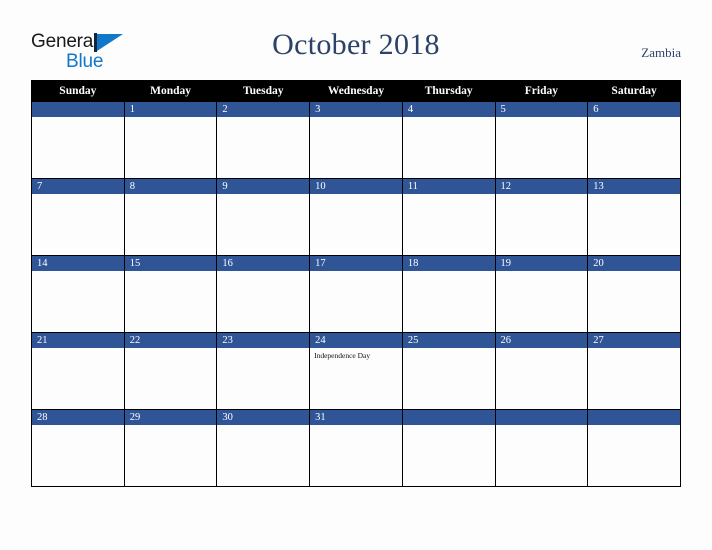 The height and width of the screenshot is (550, 712). I want to click on day-number: 14, so click(78, 263).